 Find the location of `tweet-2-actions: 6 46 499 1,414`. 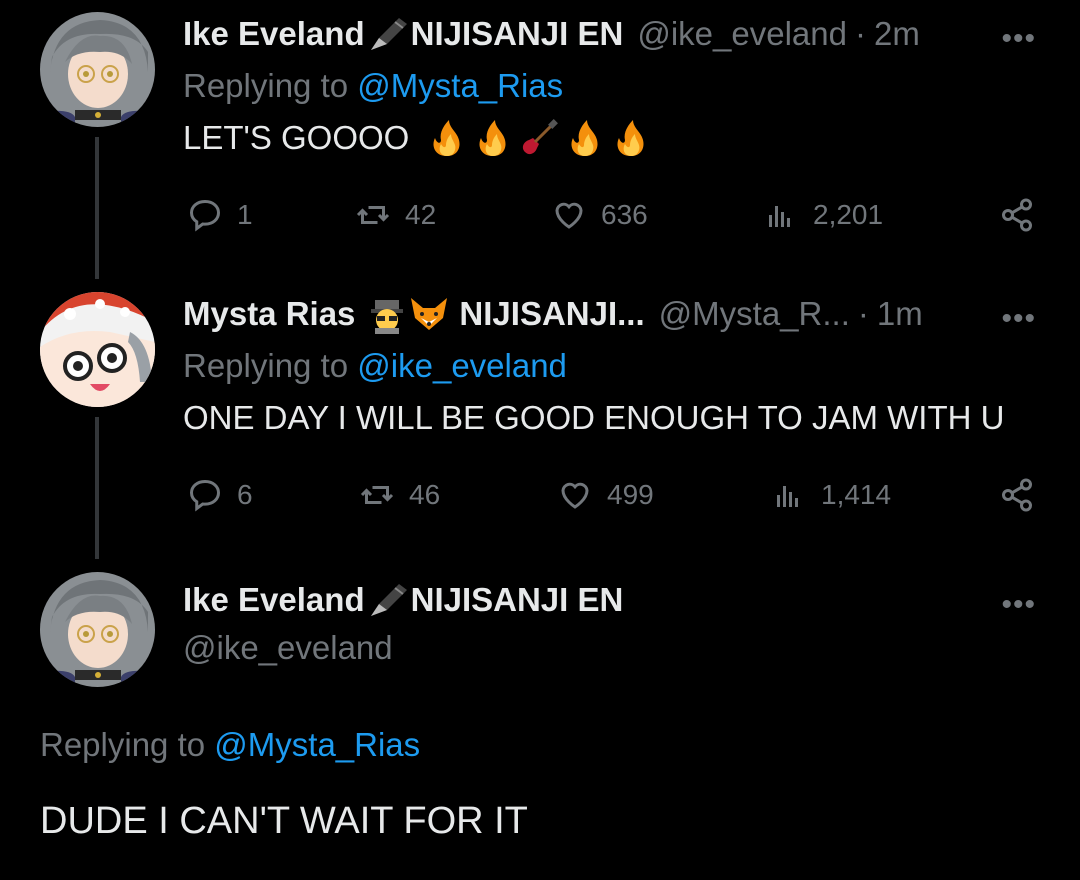

tweet-2-actions: 6 46 499 1,414 is located at coordinates (613, 495).